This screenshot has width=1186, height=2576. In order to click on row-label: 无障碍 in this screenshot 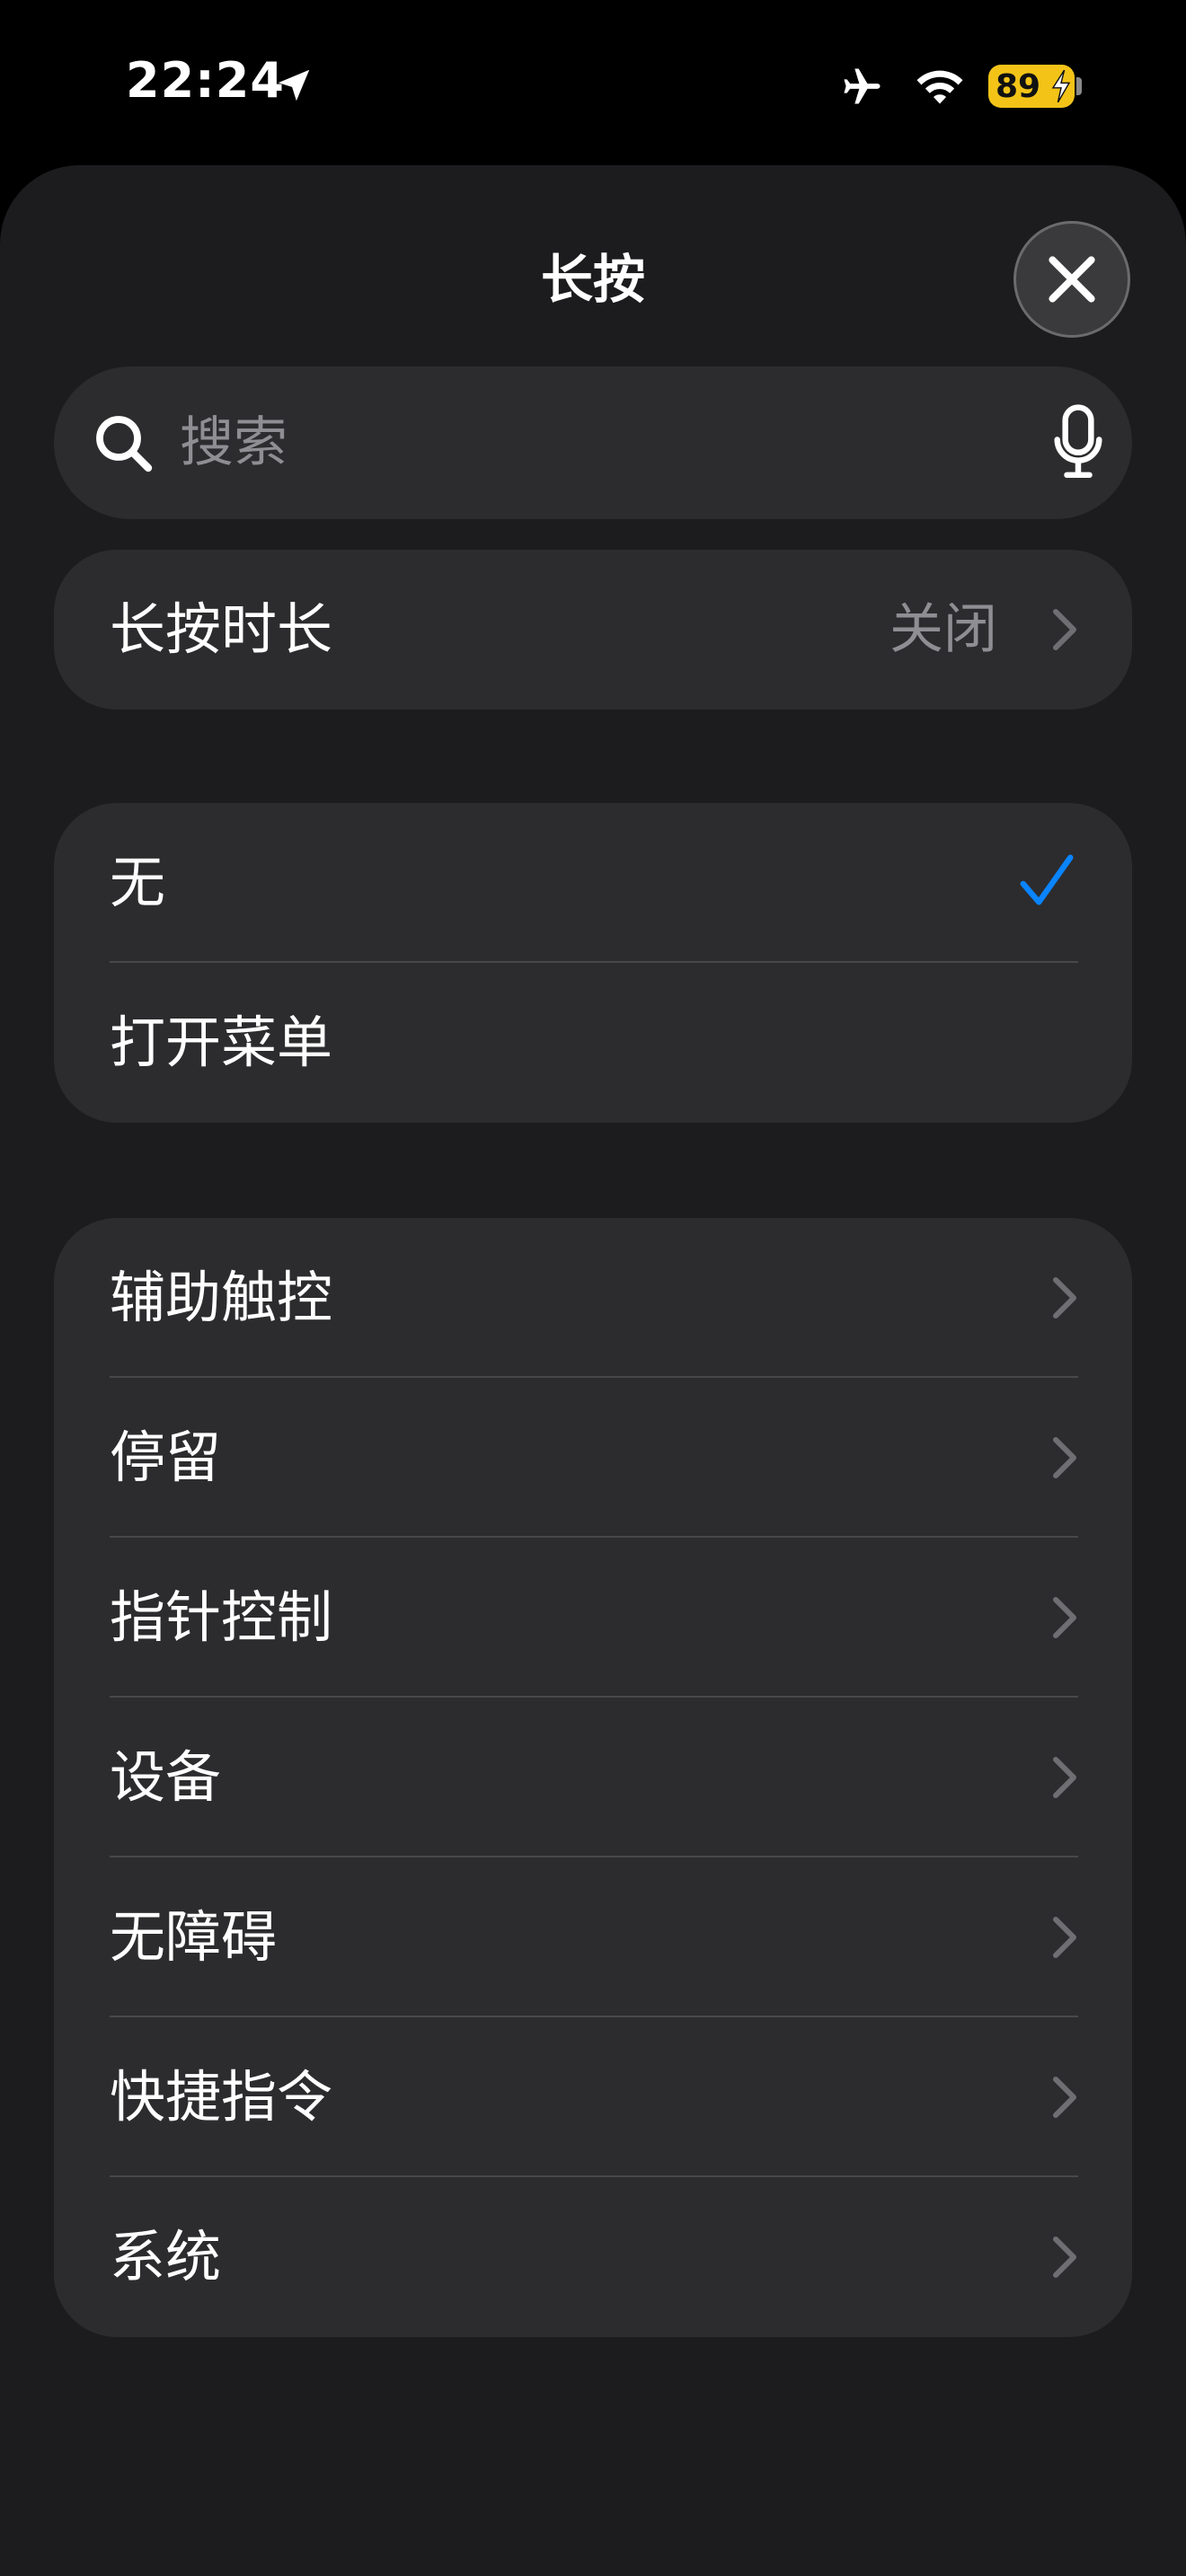, I will do `click(194, 1937)`.